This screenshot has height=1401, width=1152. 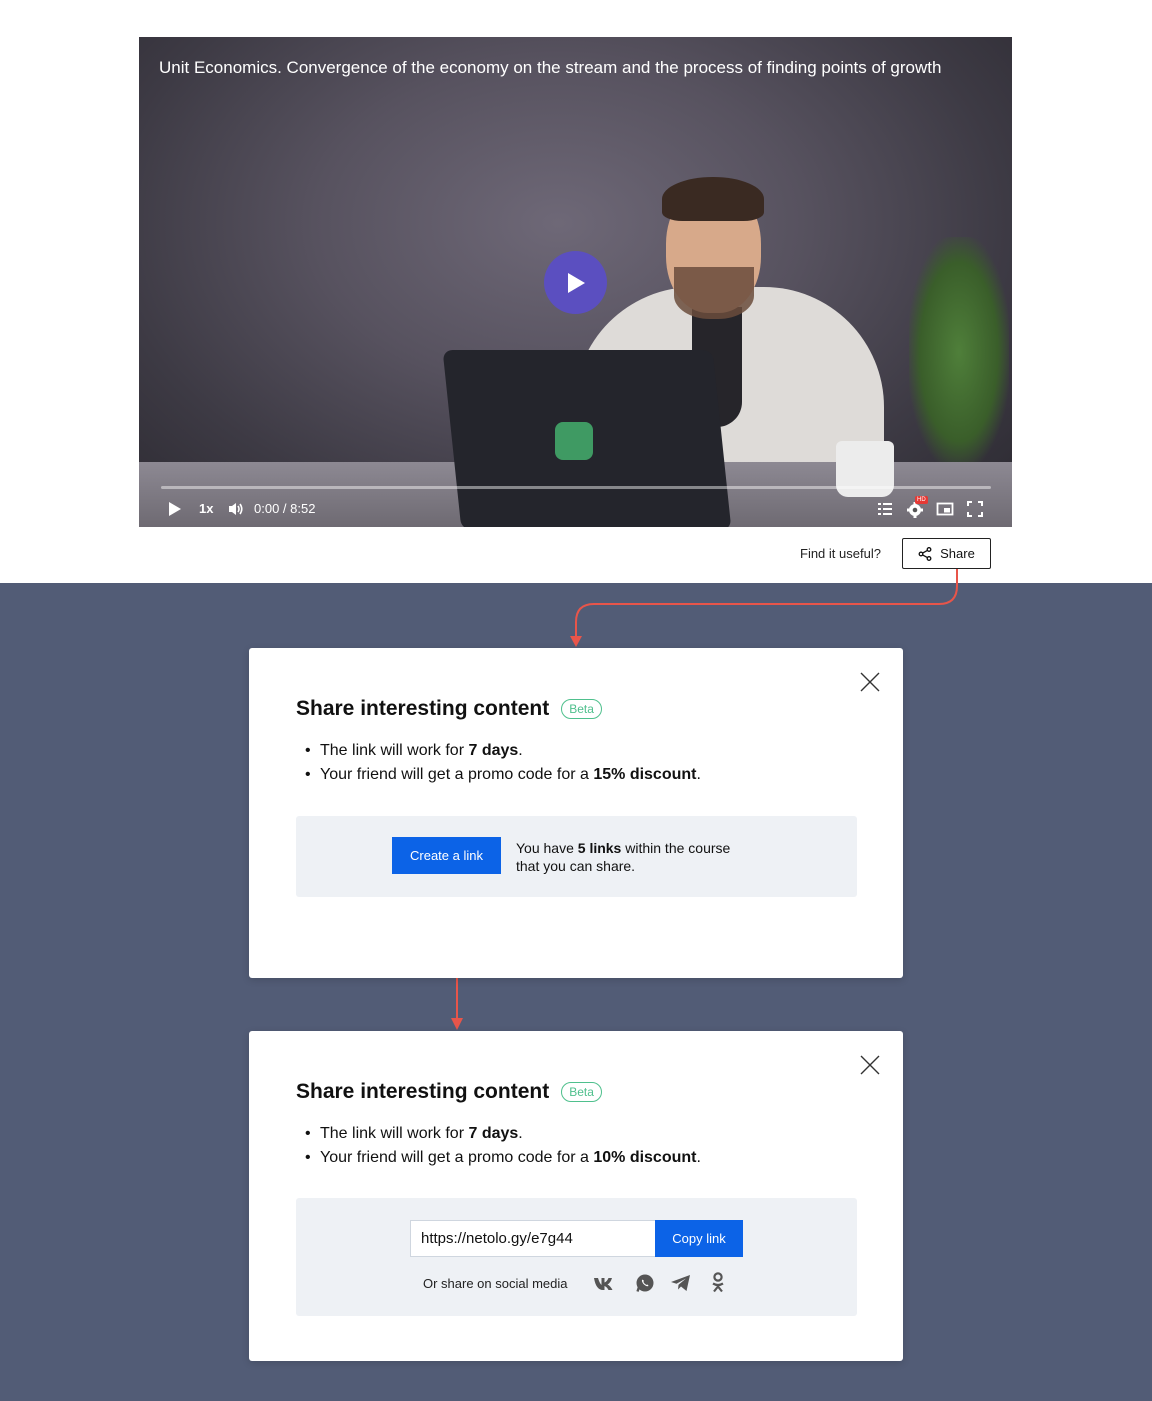 I want to click on fullscreen-button, so click(x=975, y=509).